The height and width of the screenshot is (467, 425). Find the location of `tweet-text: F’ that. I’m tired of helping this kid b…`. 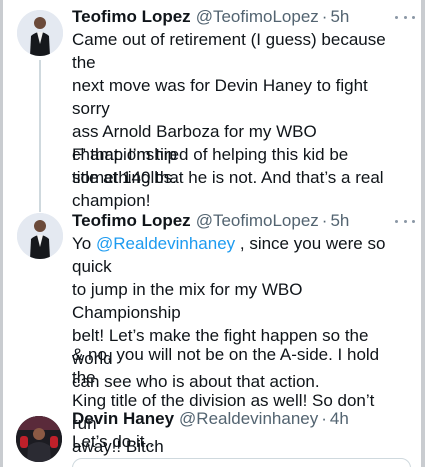

tweet-text: F’ that. I’m tired of helping this kid b… is located at coordinates (228, 177).